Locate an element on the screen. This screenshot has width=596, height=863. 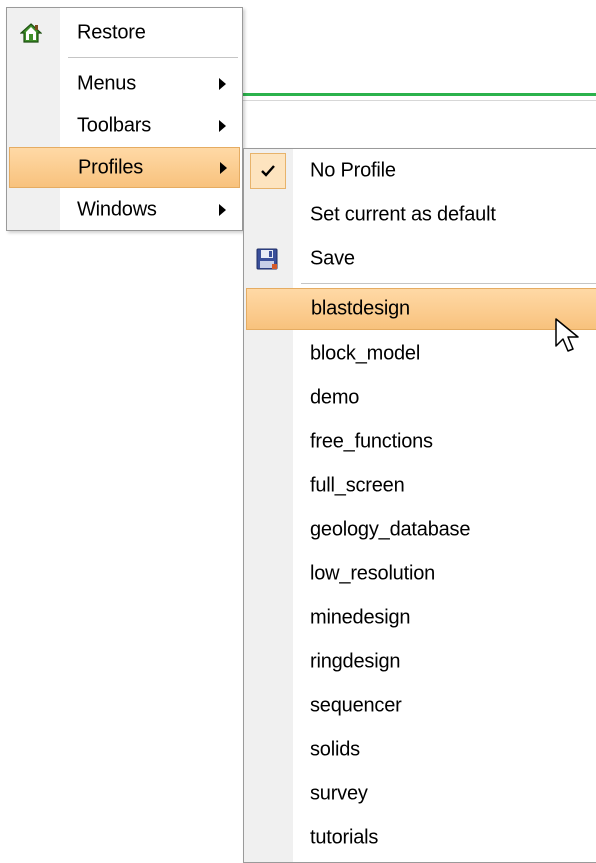
profile-item-sequencer: sequencer is located at coordinates (420, 706).